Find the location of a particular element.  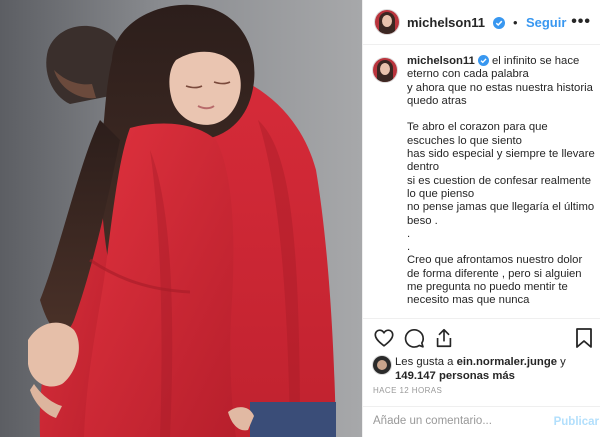

comment-icon is located at coordinates (414, 338).